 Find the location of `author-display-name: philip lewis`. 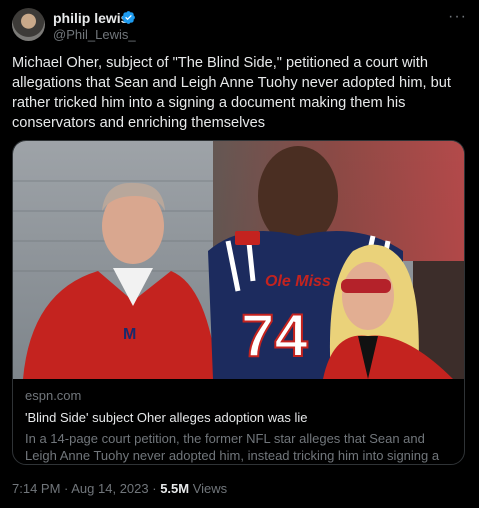

author-display-name: philip lewis is located at coordinates (90, 18).